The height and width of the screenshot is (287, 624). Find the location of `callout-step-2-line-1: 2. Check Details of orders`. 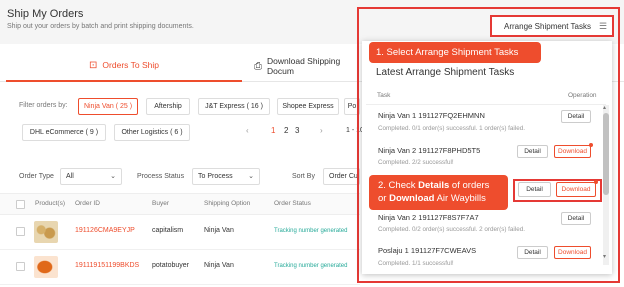

callout-step-2-line-1: 2. Check Details of orders is located at coordinates (434, 185).